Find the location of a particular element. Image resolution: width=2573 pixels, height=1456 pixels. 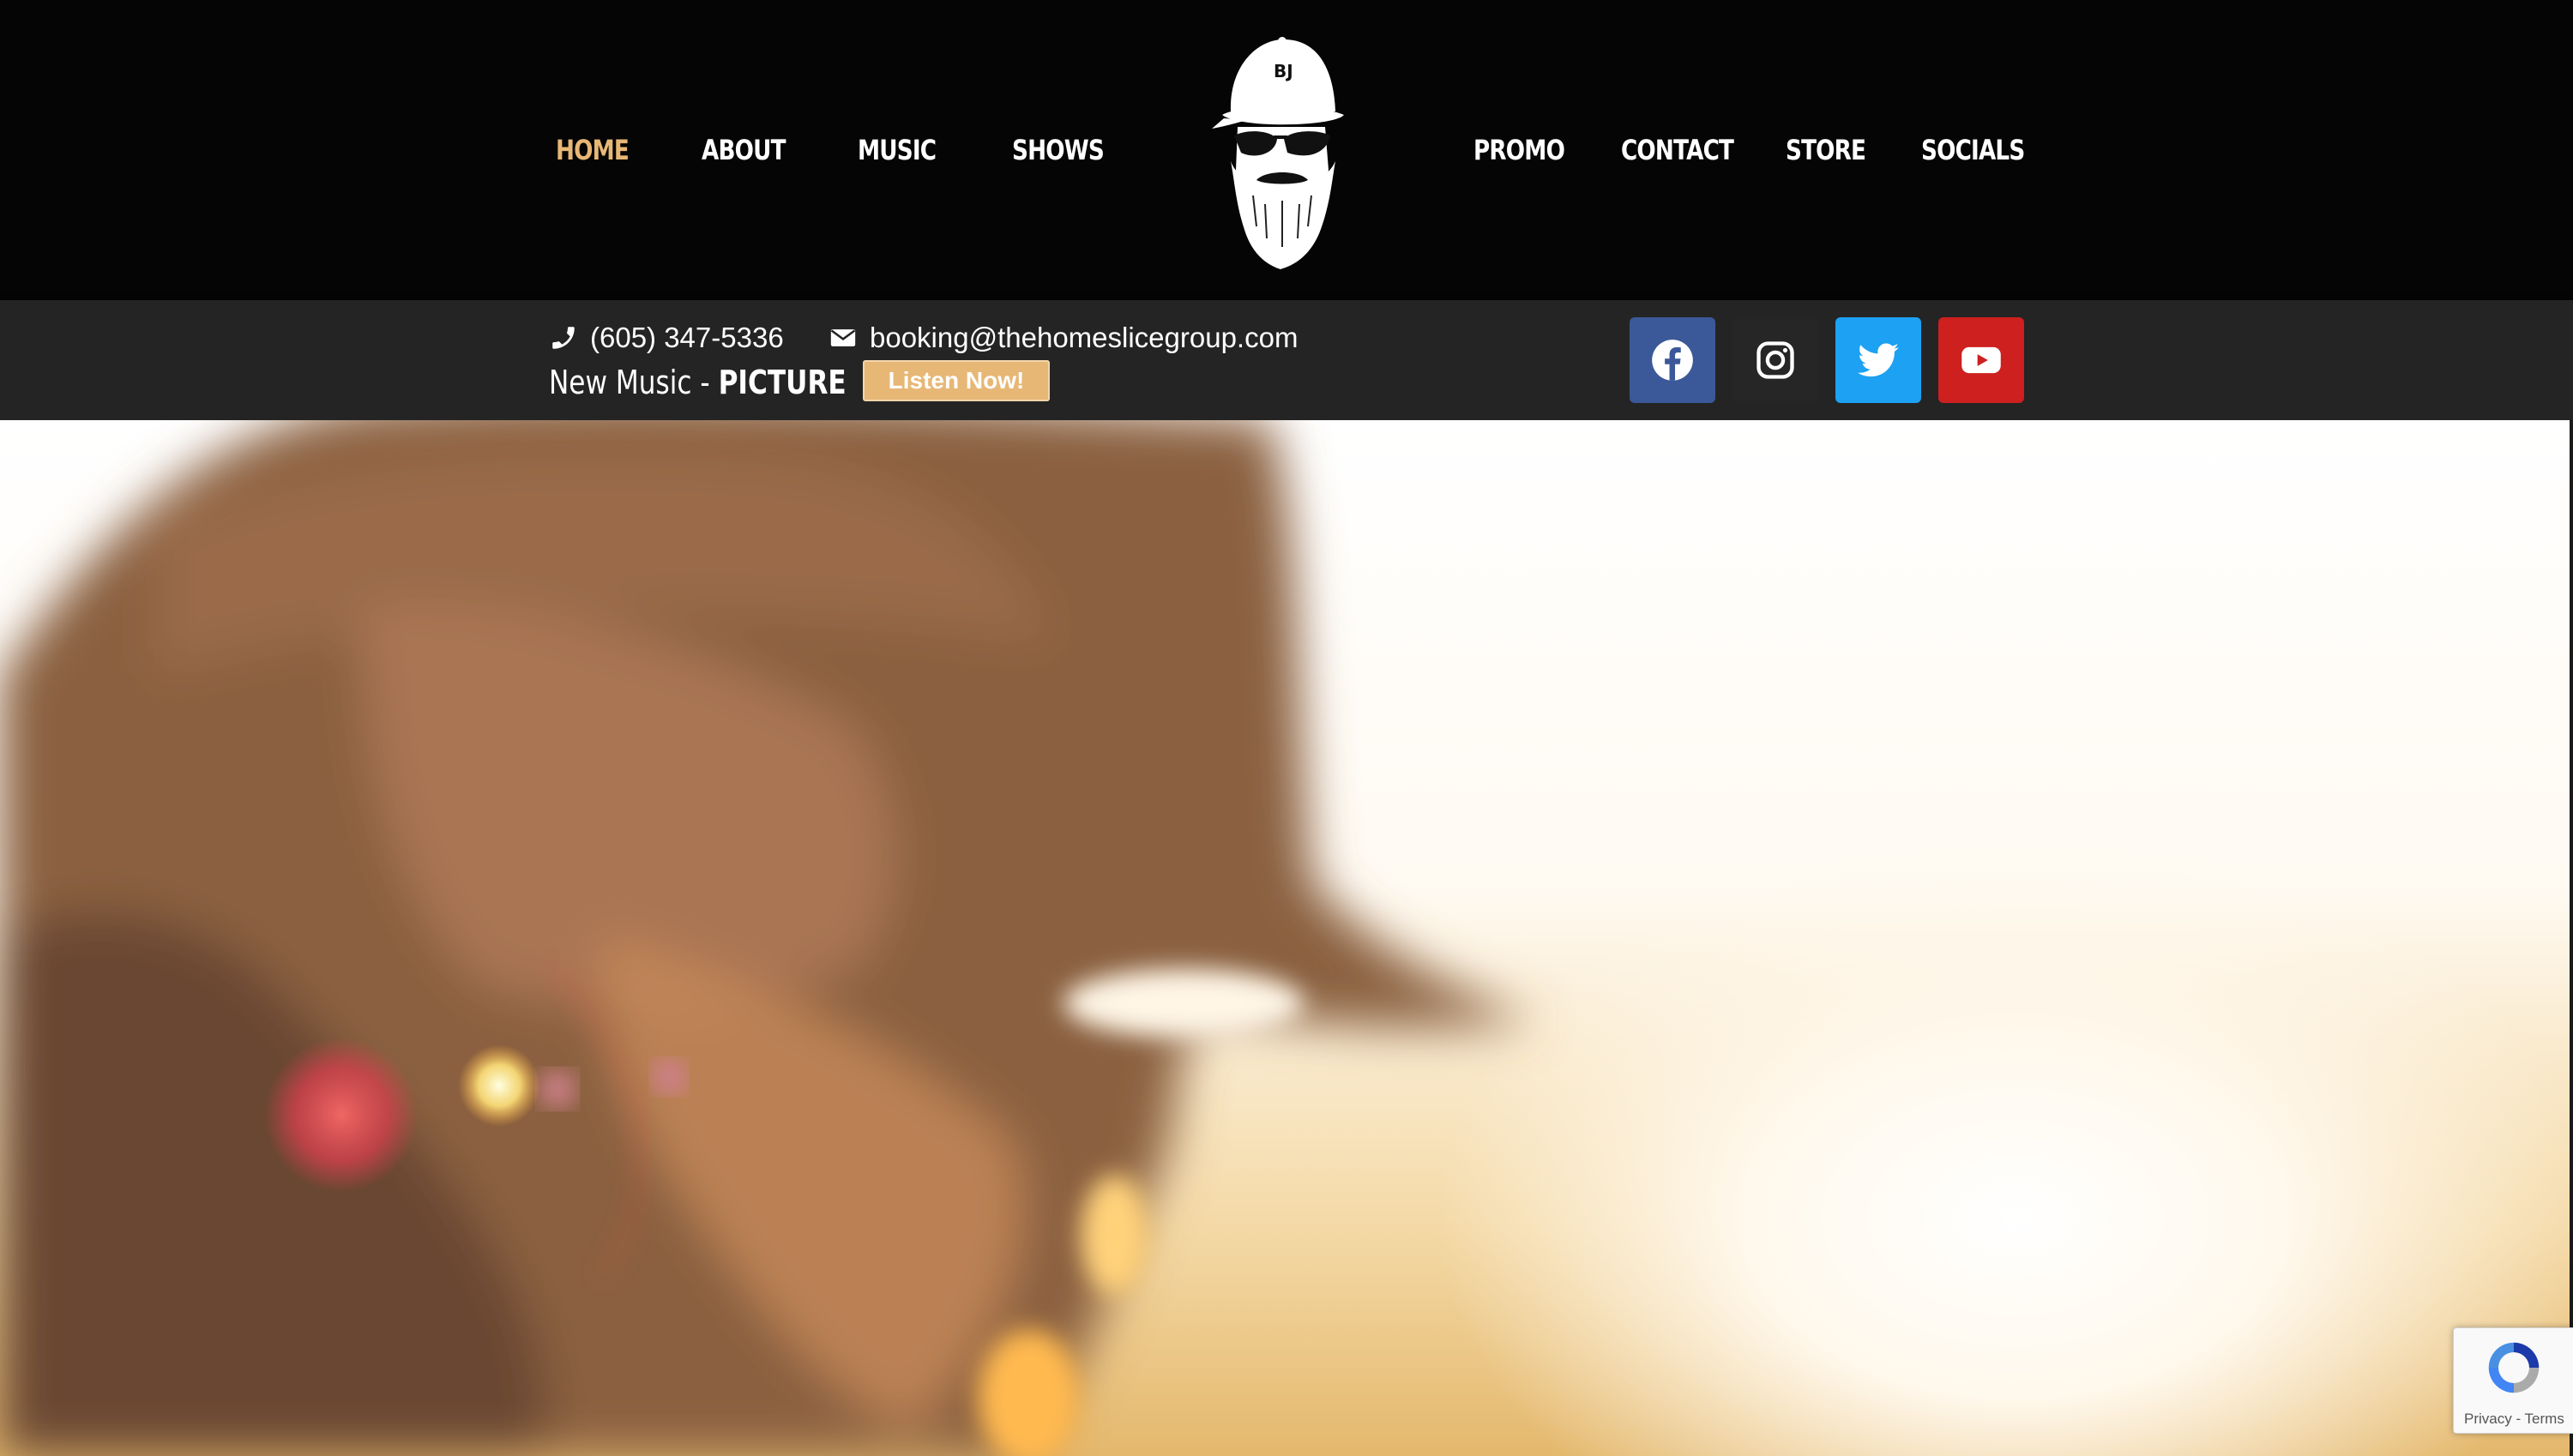

nav-music: MUSIC is located at coordinates (897, 150).